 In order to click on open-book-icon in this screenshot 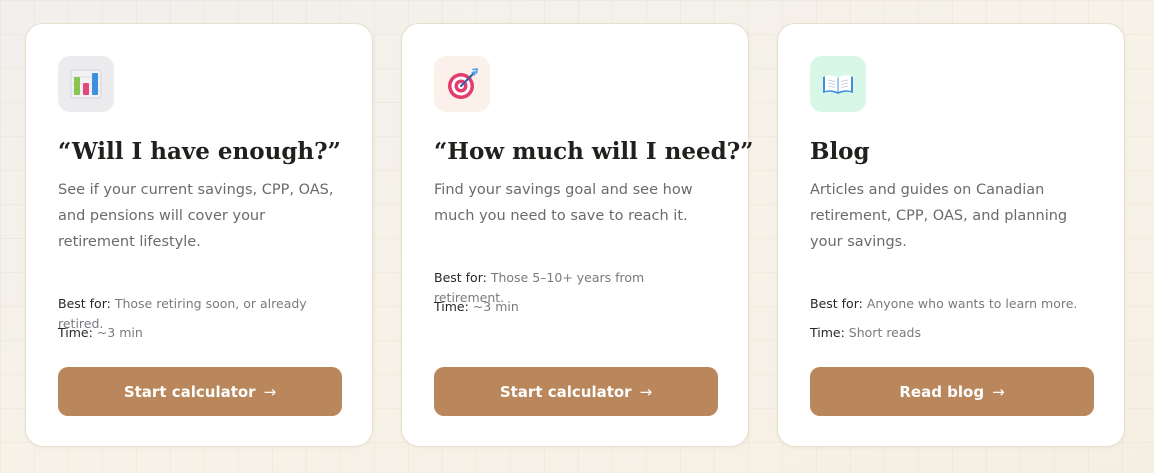, I will do `click(838, 84)`.